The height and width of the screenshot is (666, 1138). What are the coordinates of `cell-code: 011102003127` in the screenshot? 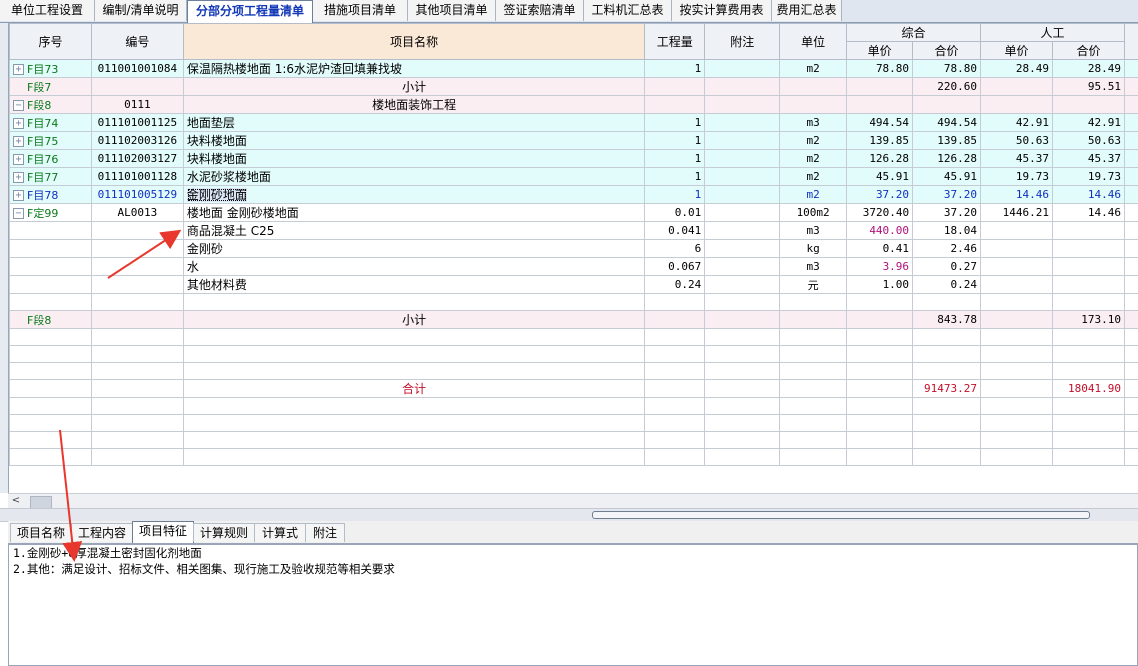 It's located at (137, 158).